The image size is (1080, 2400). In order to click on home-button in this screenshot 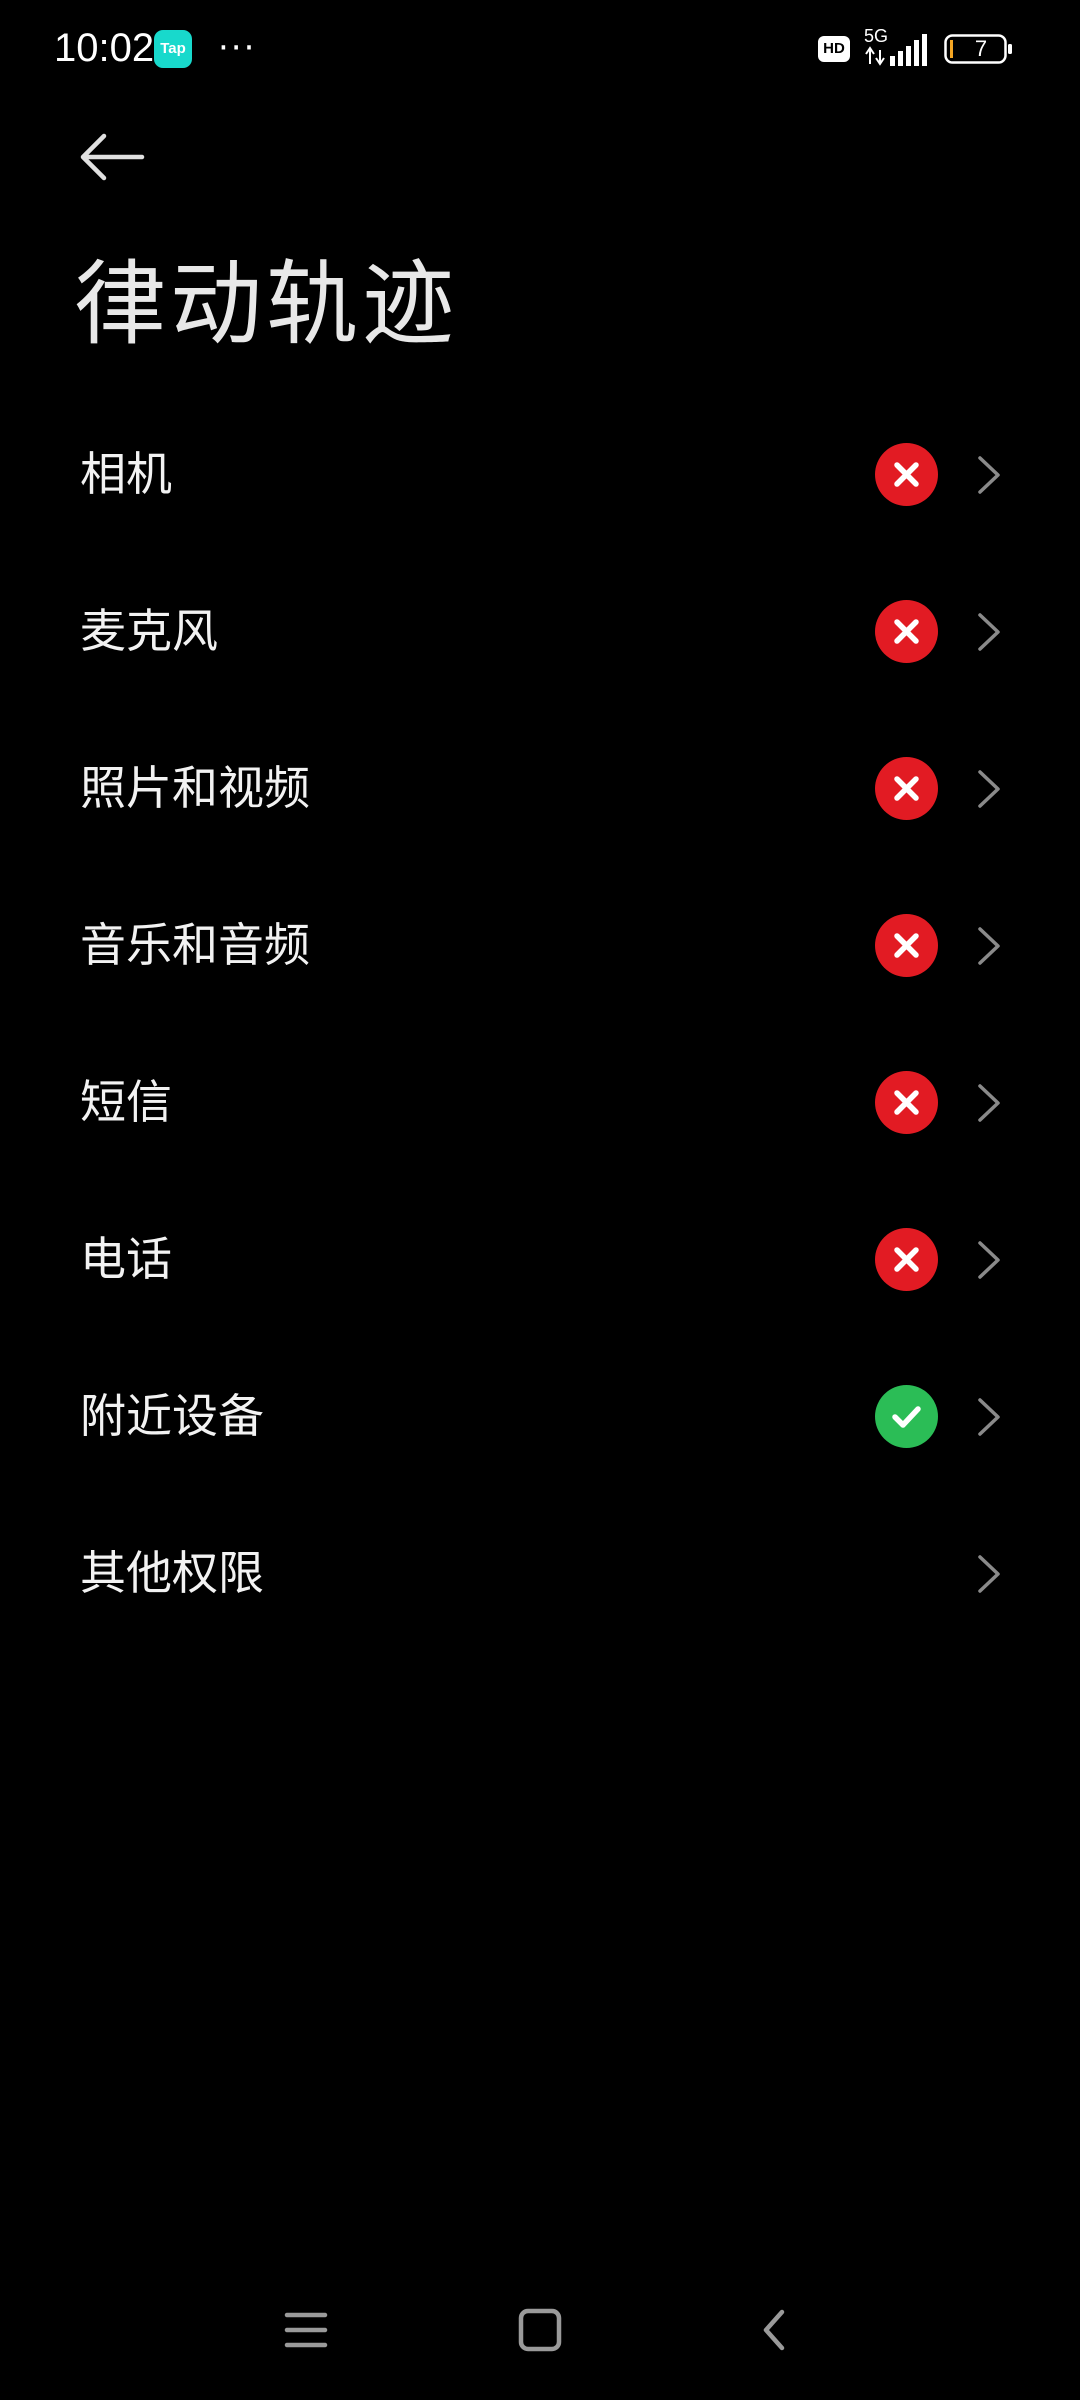, I will do `click(540, 2330)`.